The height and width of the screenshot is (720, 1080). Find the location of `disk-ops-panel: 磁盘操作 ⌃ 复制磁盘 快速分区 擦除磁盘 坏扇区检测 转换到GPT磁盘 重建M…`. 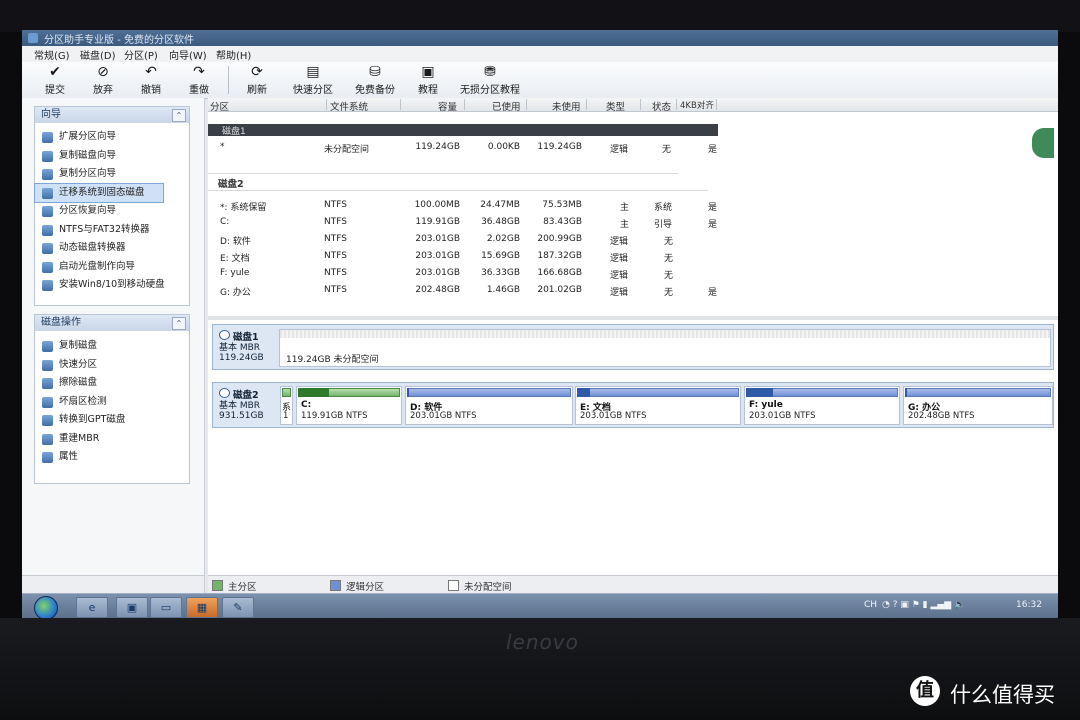

disk-ops-panel: 磁盘操作 ⌃ 复制磁盘 快速分区 擦除磁盘 坏扇区检测 转换到GPT磁盘 重建M… is located at coordinates (112, 399).